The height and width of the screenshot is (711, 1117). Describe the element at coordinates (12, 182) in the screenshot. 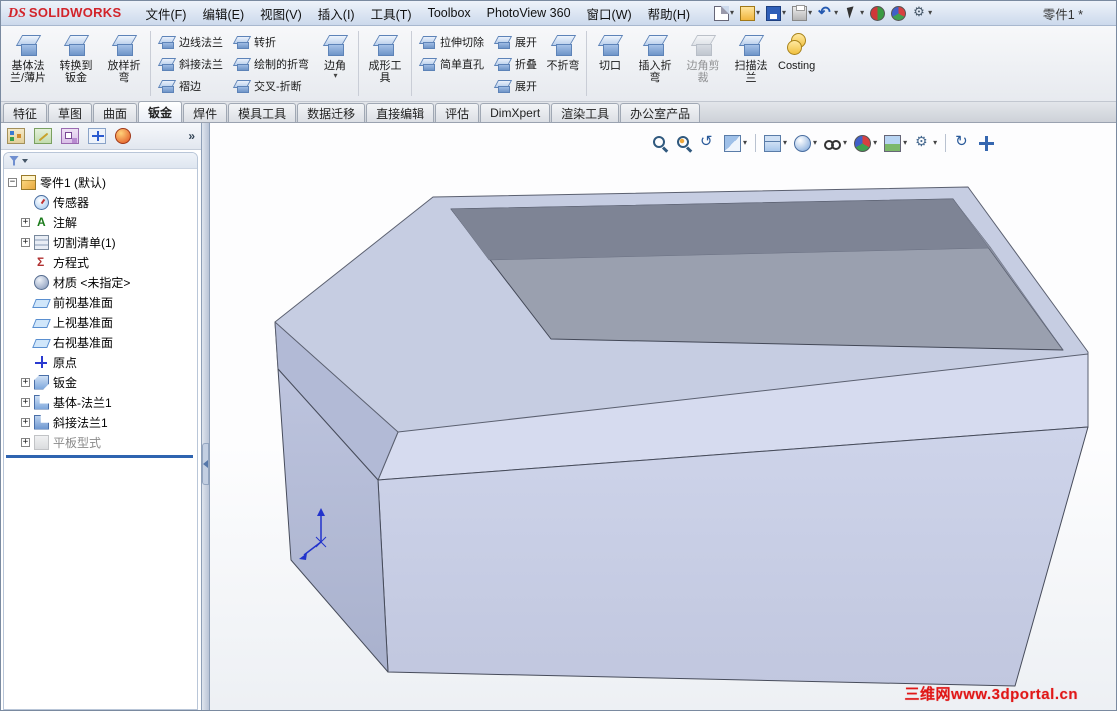

I see `tree-expander: −` at that location.